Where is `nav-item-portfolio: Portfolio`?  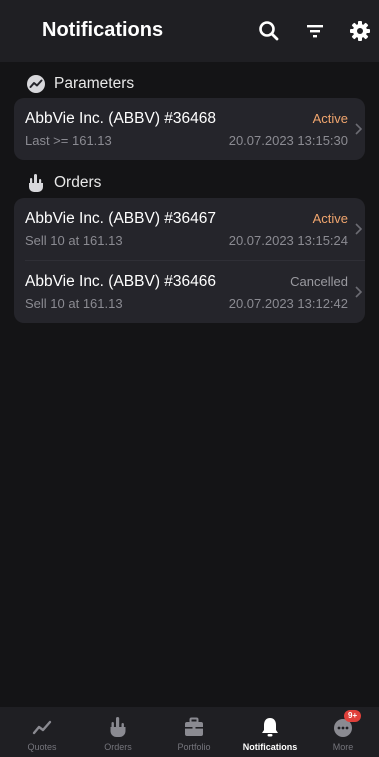 nav-item-portfolio: Portfolio is located at coordinates (194, 732).